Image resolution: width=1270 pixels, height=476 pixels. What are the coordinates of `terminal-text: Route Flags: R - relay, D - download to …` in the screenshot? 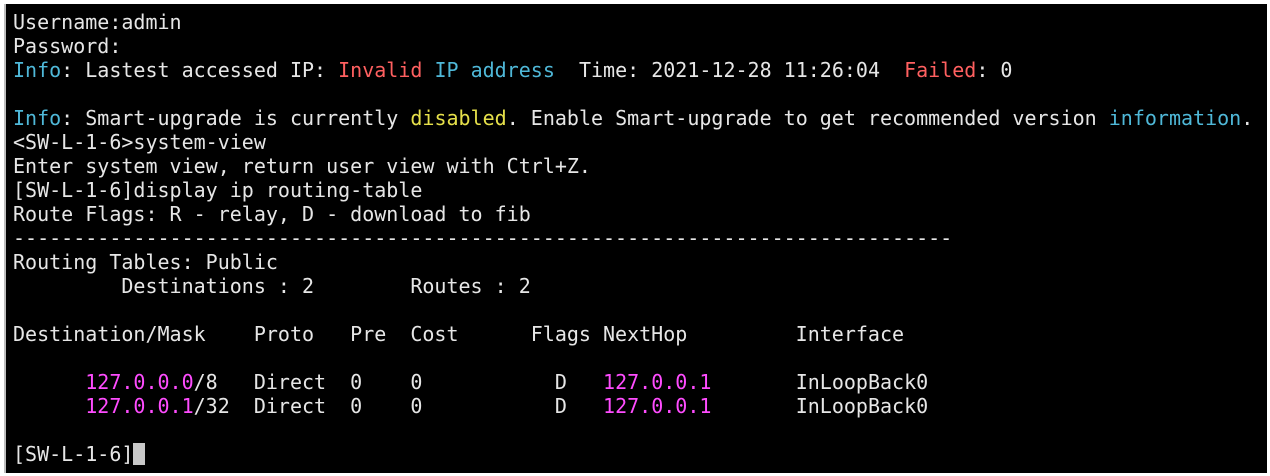 It's located at (272, 214).